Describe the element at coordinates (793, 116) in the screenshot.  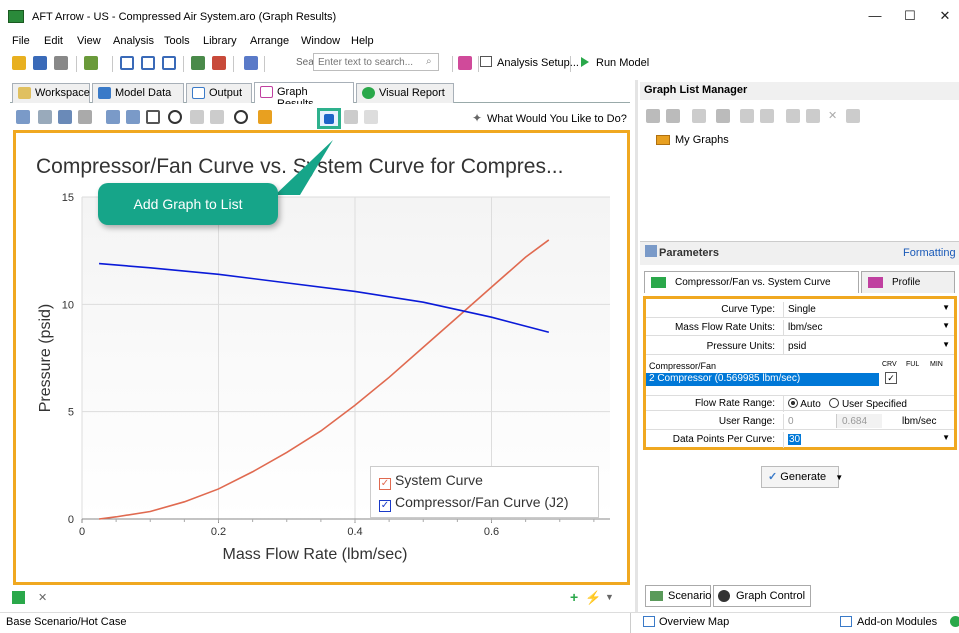
I see `rename-icon` at that location.